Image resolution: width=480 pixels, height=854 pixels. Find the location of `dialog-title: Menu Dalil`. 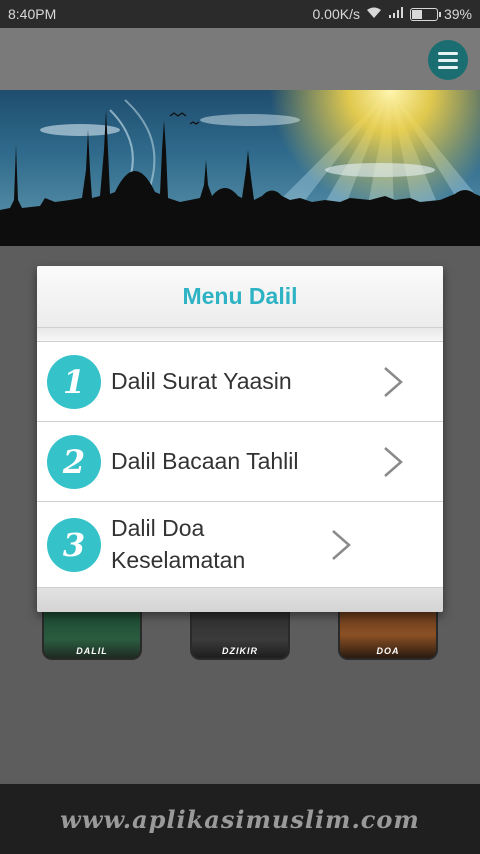

dialog-title: Menu Dalil is located at coordinates (240, 296).